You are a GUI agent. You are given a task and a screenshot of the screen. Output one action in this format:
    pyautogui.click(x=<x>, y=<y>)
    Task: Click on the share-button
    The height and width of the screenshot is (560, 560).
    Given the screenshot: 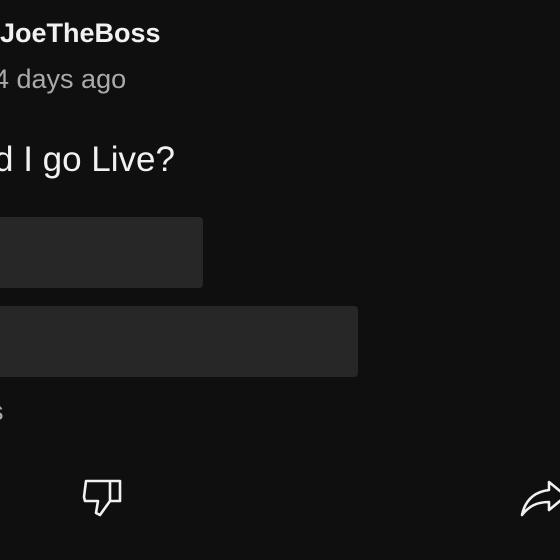 What is the action you would take?
    pyautogui.click(x=538, y=498)
    